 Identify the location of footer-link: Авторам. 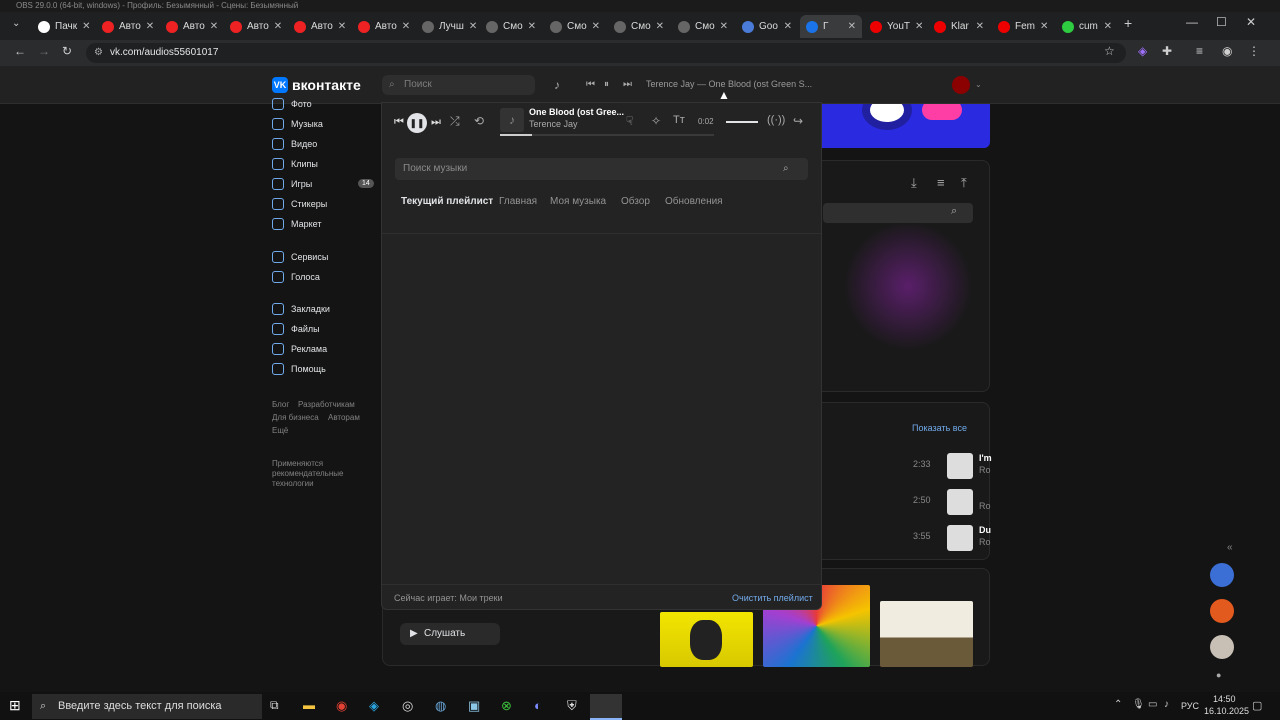
(344, 417).